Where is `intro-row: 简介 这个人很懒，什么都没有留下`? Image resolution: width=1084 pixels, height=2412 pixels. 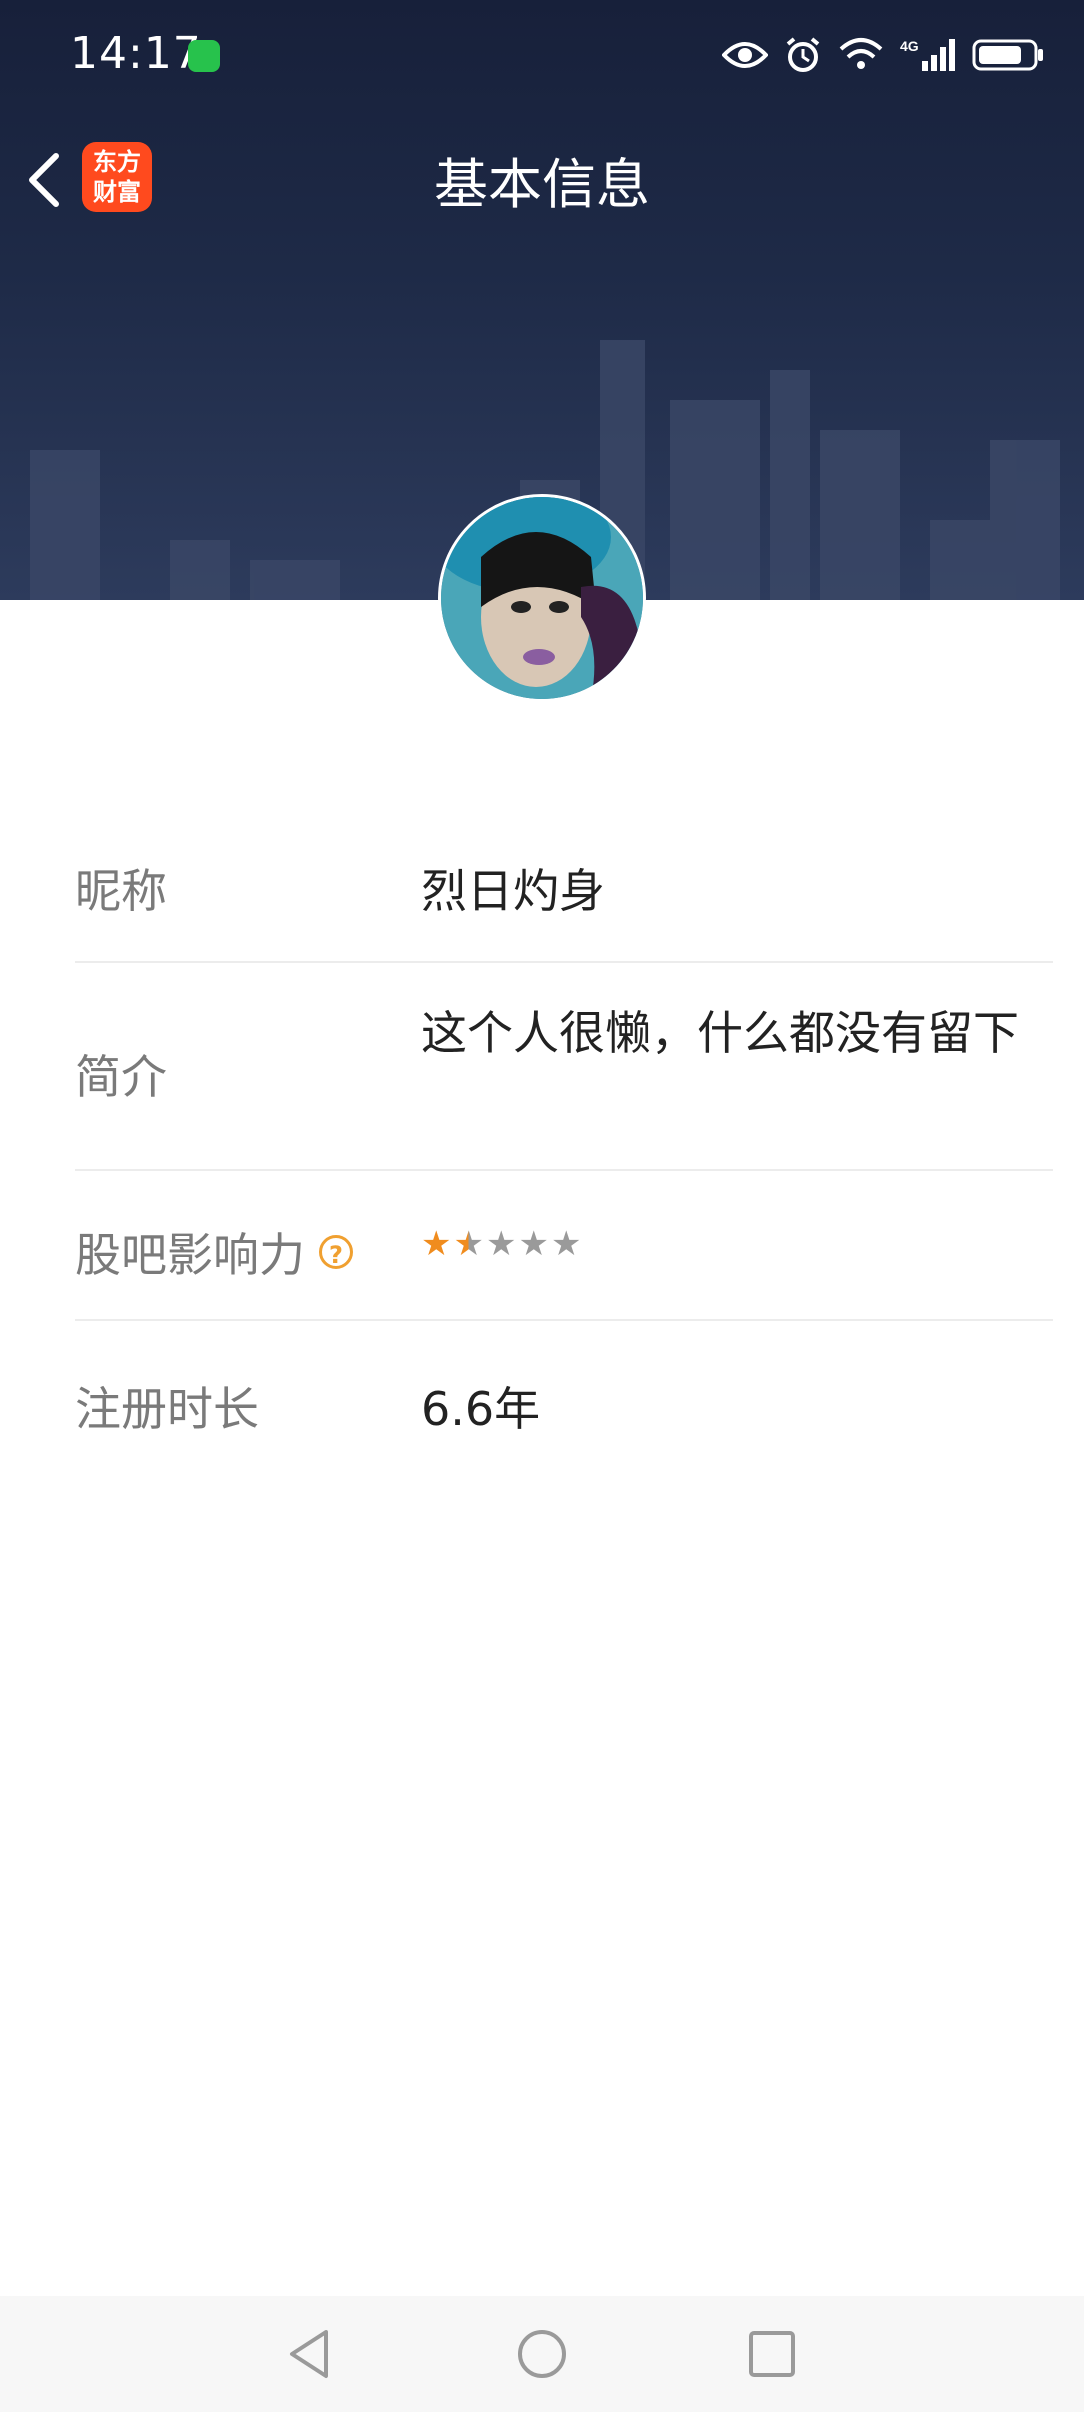
intro-row: 简介 这个人很懒，什么都没有留下 is located at coordinates (564, 1067).